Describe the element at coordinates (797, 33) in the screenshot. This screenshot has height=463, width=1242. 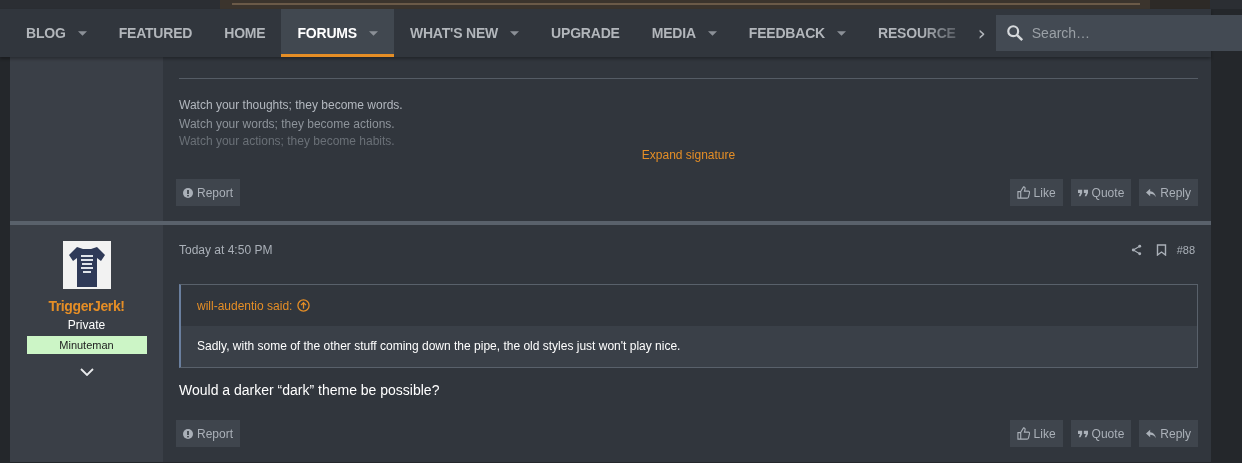
I see `nav-tab: FEEDBACK` at that location.